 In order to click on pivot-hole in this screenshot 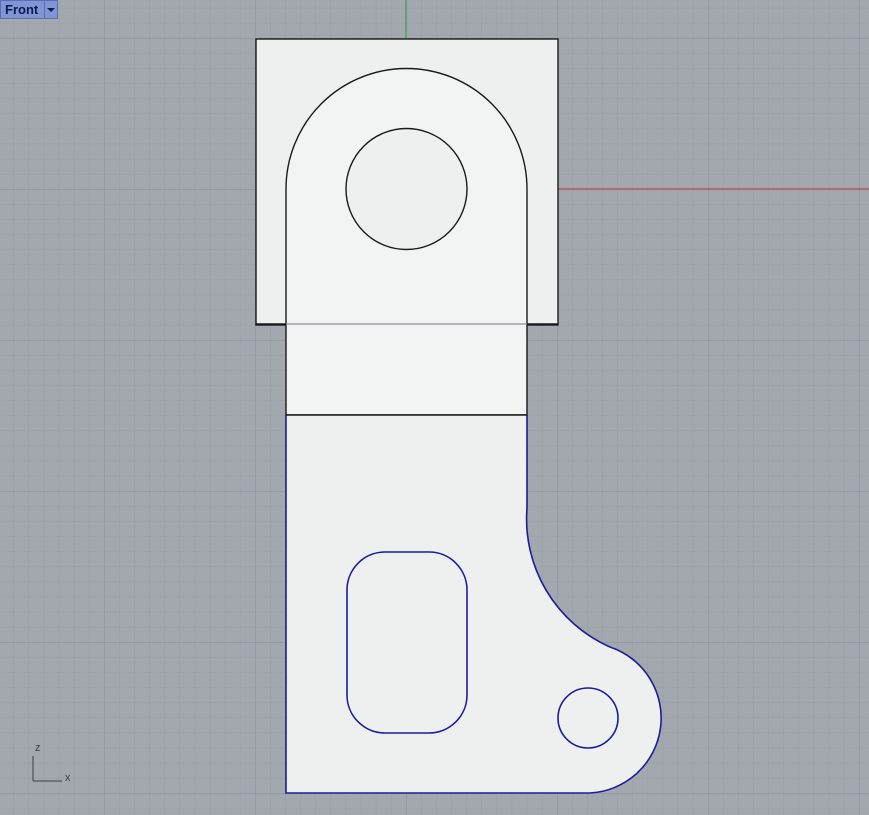, I will do `click(406, 189)`.